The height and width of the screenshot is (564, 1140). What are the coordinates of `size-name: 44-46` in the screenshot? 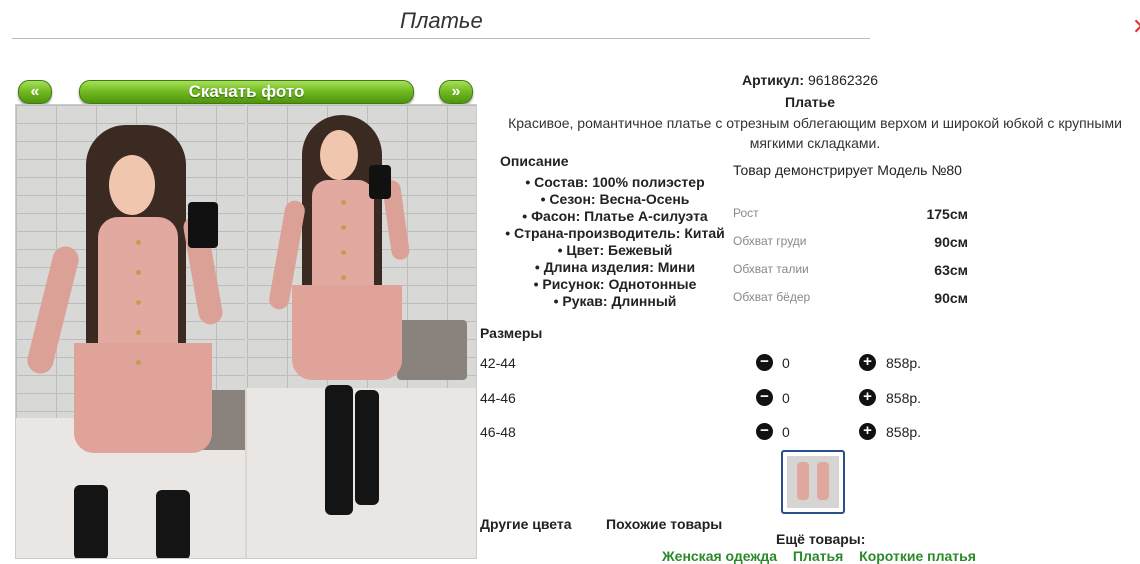 It's located at (498, 398).